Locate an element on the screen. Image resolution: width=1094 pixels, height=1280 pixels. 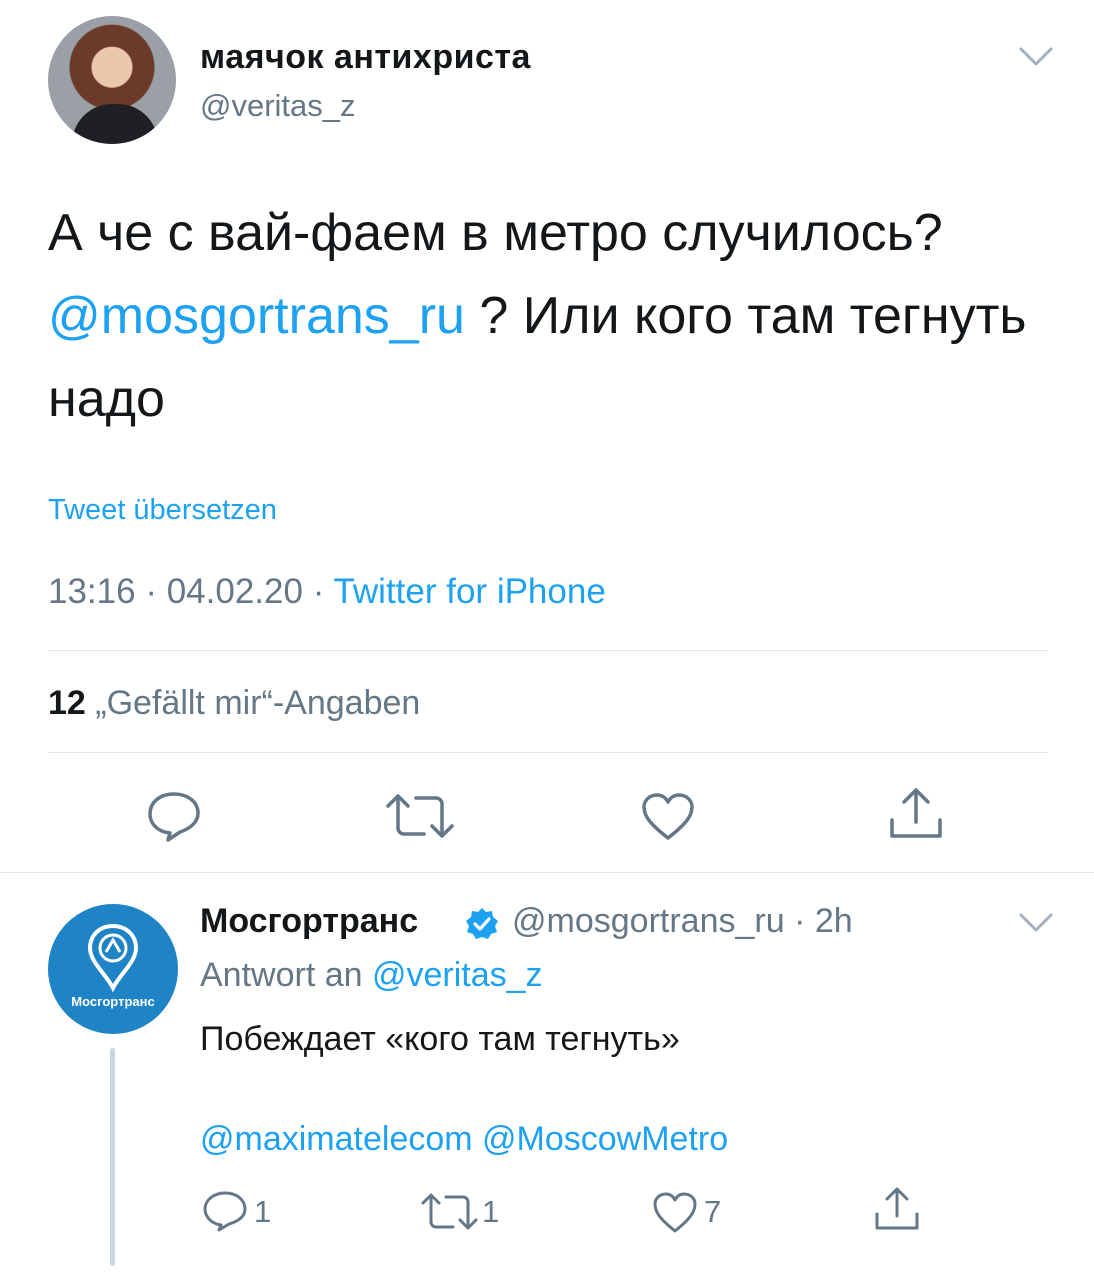
tweet-meta: 13:16 · 04.02.20 · Twitter for iPhone is located at coordinates (327, 592).